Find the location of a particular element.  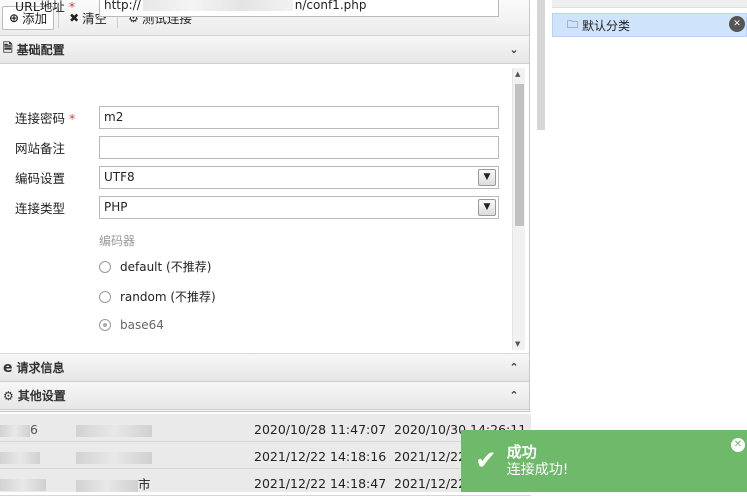

form-scrollbar: ▲ ▼ is located at coordinates (518, 209).